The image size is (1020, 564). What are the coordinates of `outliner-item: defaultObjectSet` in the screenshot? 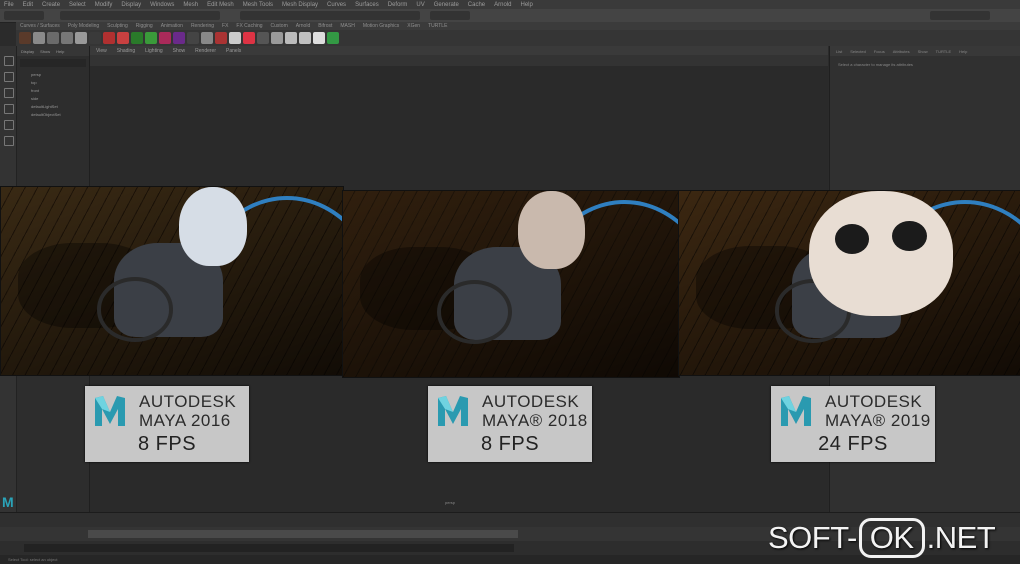 It's located at (53, 114).